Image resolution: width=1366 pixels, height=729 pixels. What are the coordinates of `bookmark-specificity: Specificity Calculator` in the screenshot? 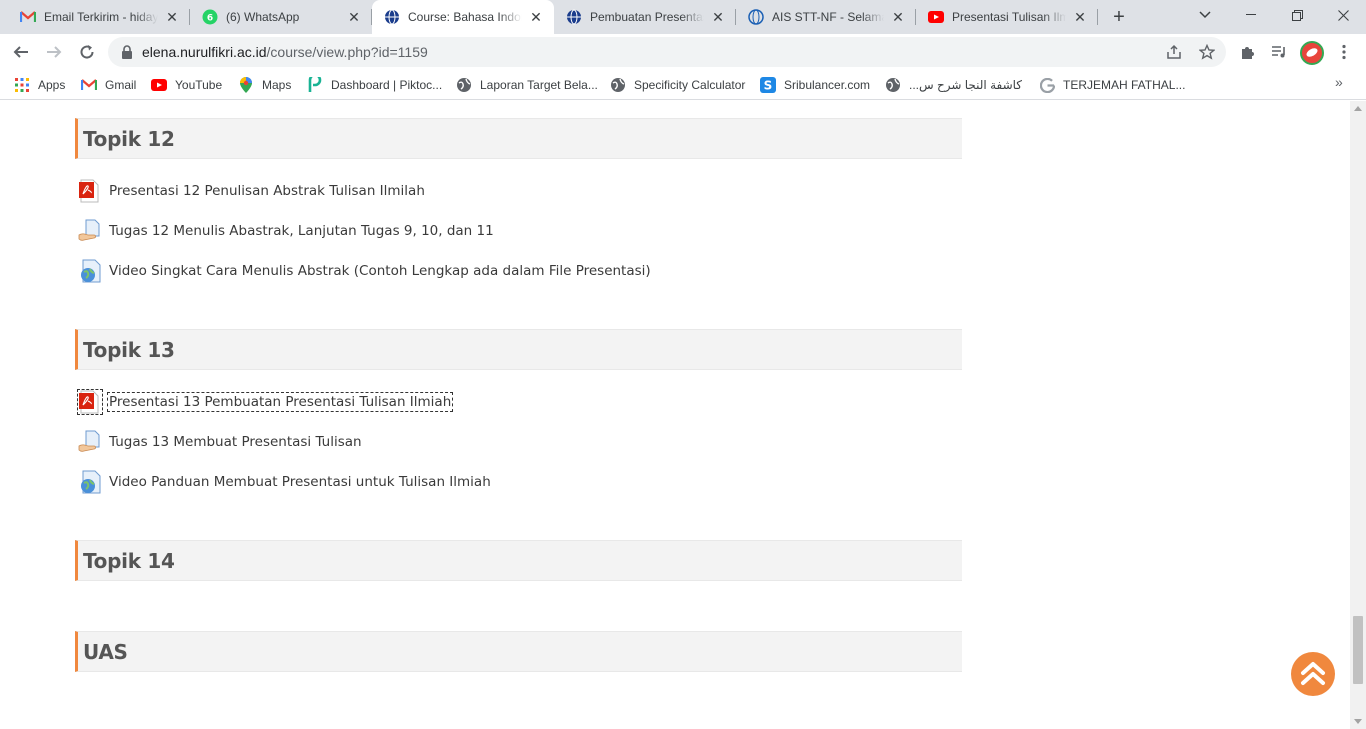 It's located at (677, 85).